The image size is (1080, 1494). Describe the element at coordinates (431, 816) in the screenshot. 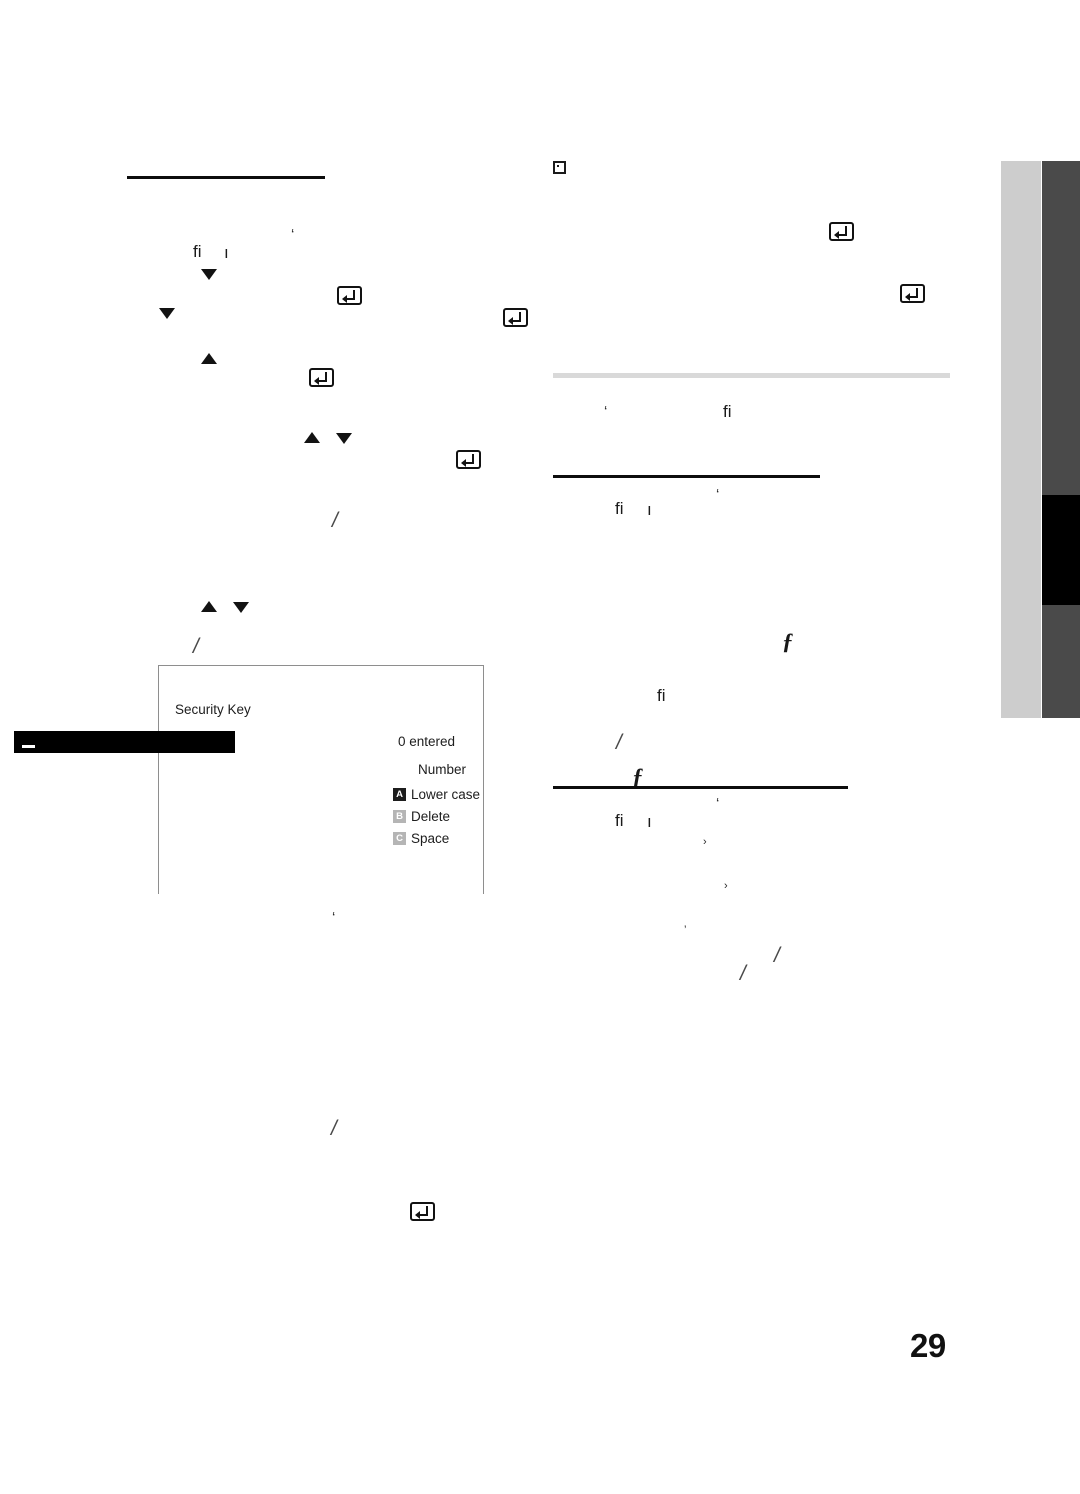

I see `color-key-label: Delete` at that location.